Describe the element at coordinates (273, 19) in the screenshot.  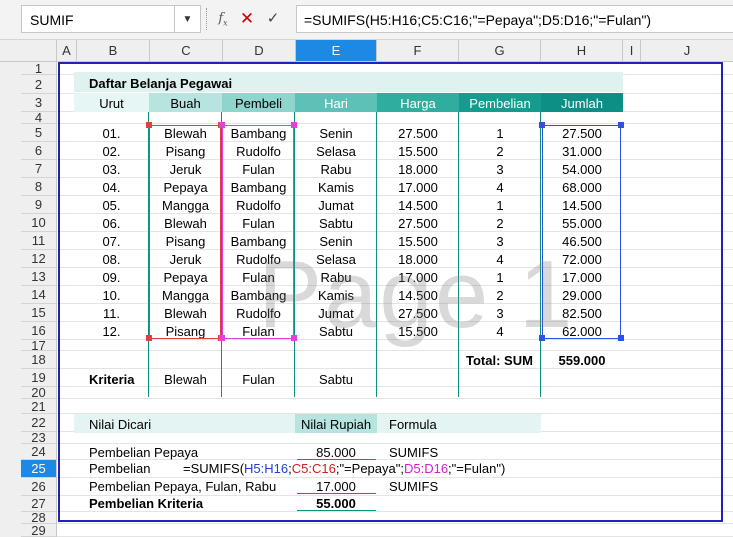
I see `accept-icon: ✓` at that location.